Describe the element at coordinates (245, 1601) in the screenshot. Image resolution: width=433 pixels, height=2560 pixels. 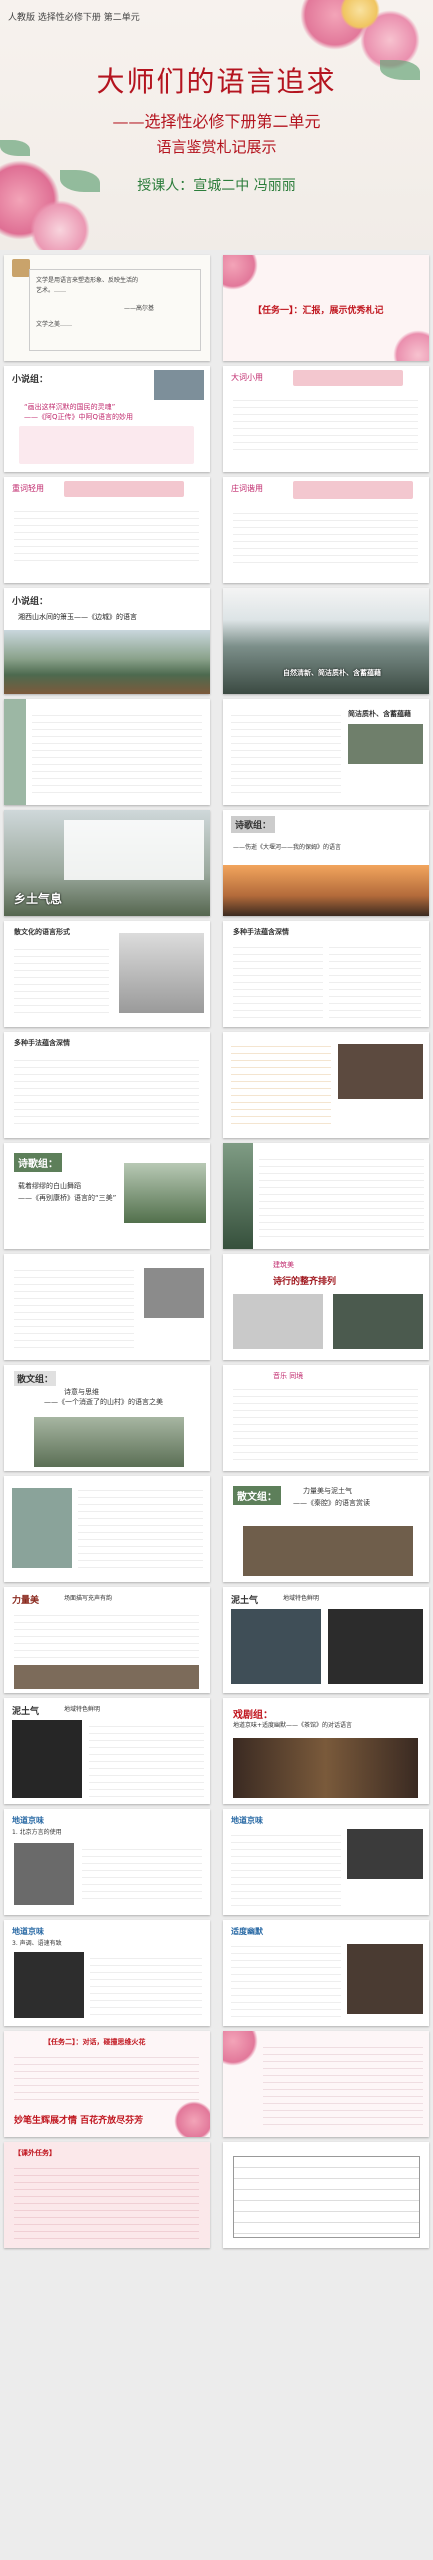
I see `slide-heading: 泥土气` at that location.